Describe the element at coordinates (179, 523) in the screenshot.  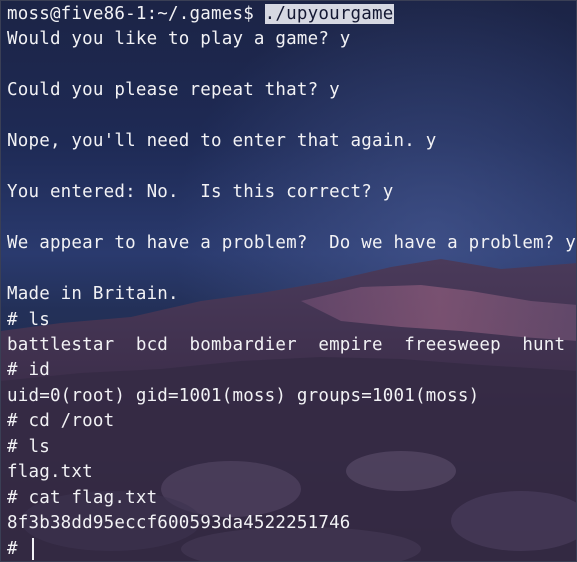
I see `output-line: 8f3b38dd95eccf600593da4522251746` at that location.